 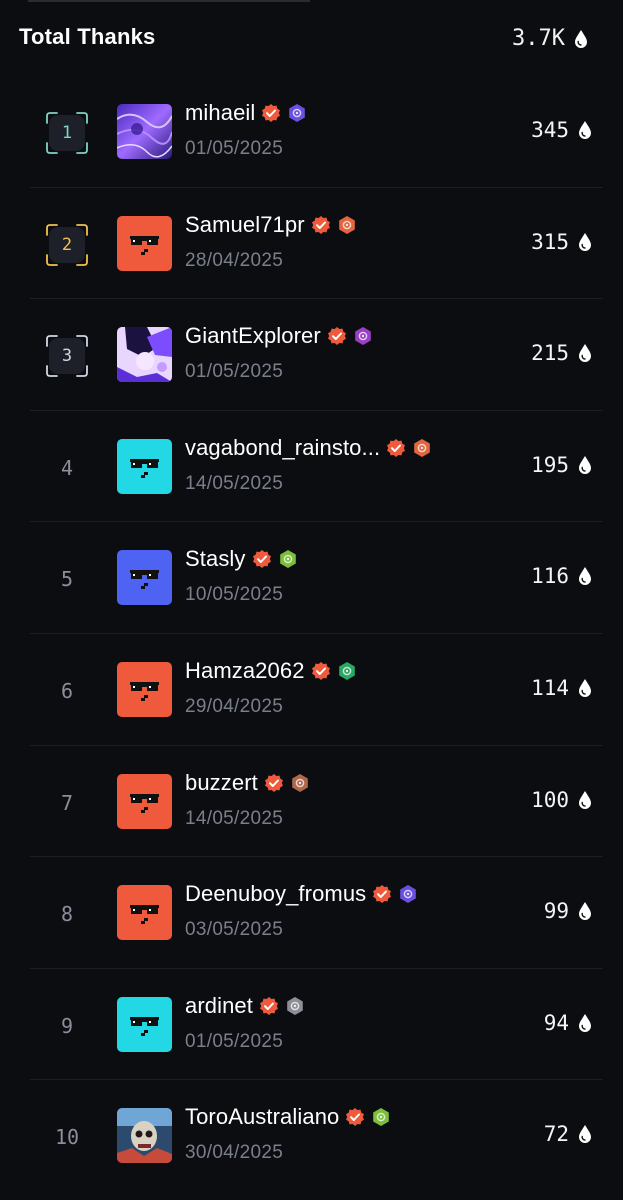 I want to click on name-line: GiantExplorer, so click(x=279, y=336).